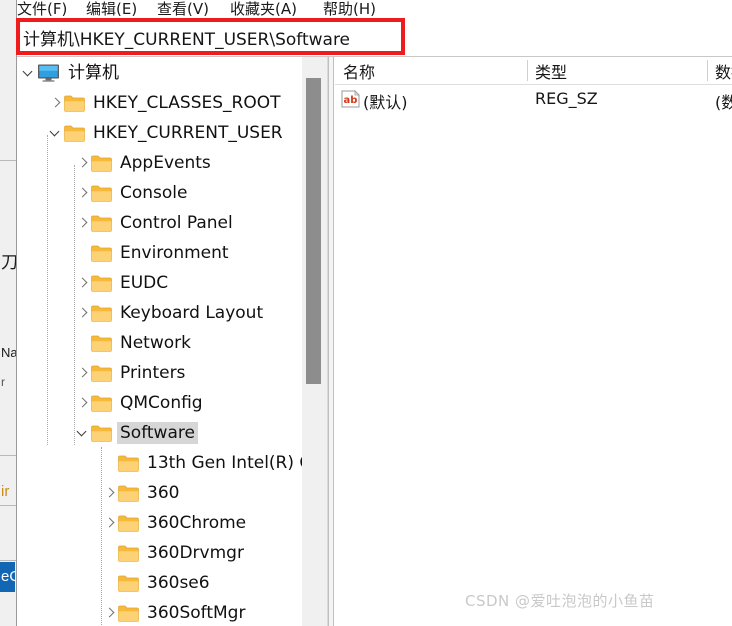 The width and height of the screenshot is (732, 626). Describe the element at coordinates (9, 262) in the screenshot. I see `bg-fragment-0: 刀` at that location.